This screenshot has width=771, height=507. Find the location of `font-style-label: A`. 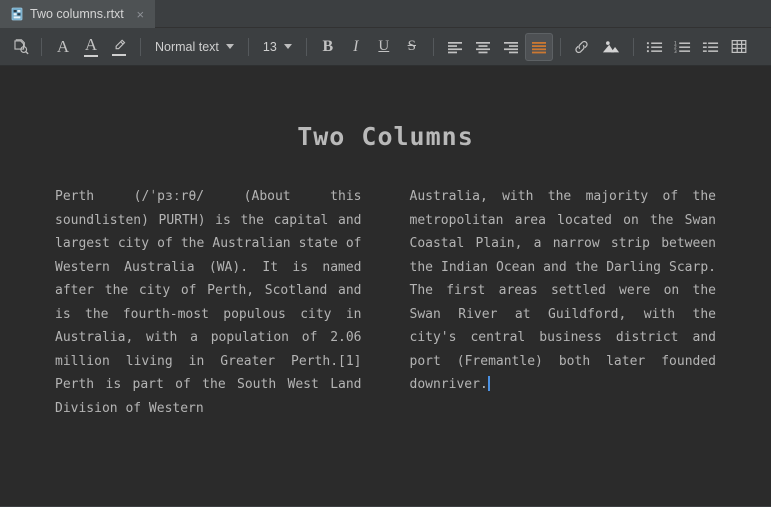

font-style-label: A is located at coordinates (63, 46).